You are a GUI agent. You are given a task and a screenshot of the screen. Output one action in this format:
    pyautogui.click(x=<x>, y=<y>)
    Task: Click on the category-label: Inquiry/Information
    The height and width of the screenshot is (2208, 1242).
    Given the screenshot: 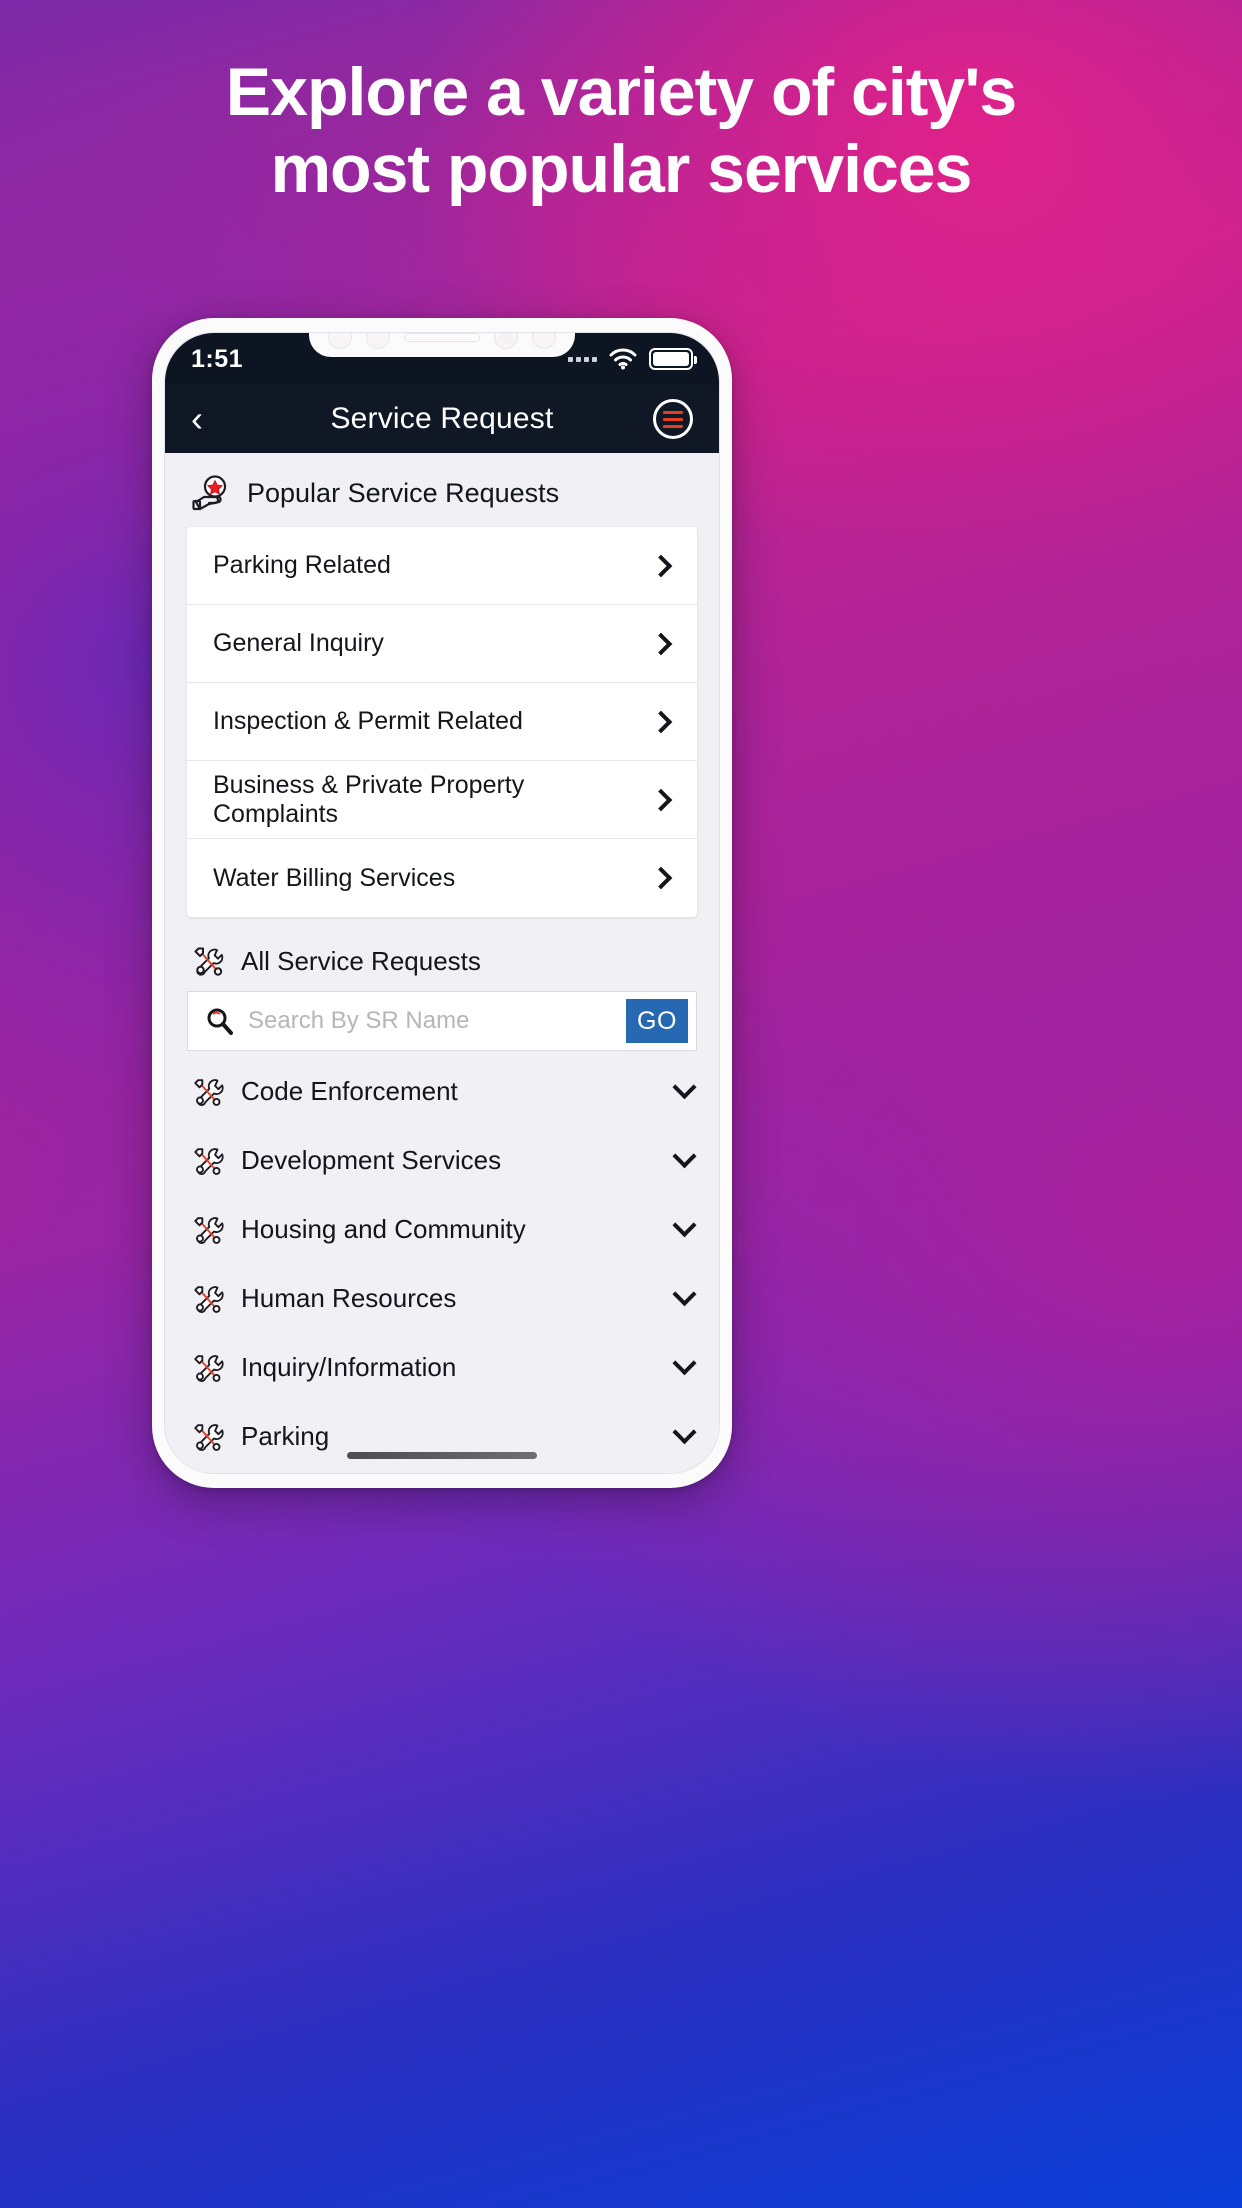 What is the action you would take?
    pyautogui.click(x=349, y=1367)
    